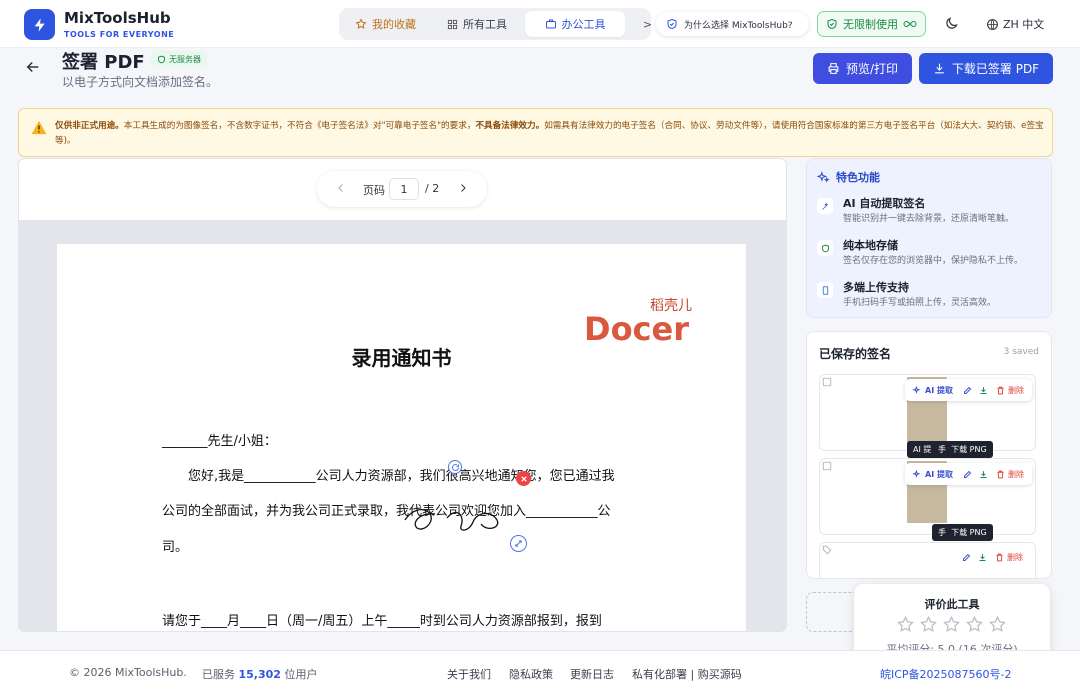 The height and width of the screenshot is (694, 1080). Describe the element at coordinates (1024, 24) in the screenshot. I see `language-label: ZH 中文` at that location.